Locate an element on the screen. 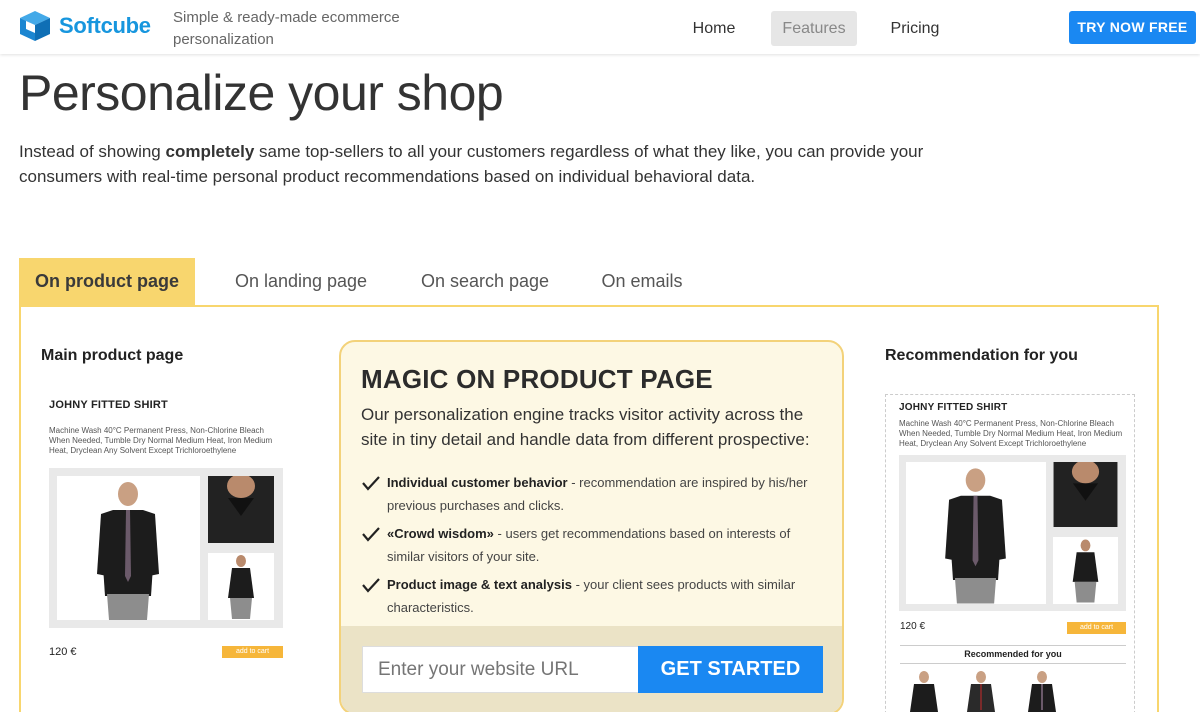 The width and height of the screenshot is (1200, 712). hero-desc-bold: completely is located at coordinates (210, 151).